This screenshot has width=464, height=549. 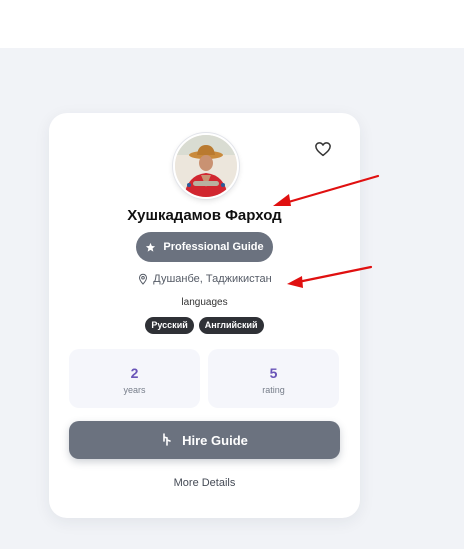 I want to click on role-badge: Professional Guide, so click(x=204, y=247).